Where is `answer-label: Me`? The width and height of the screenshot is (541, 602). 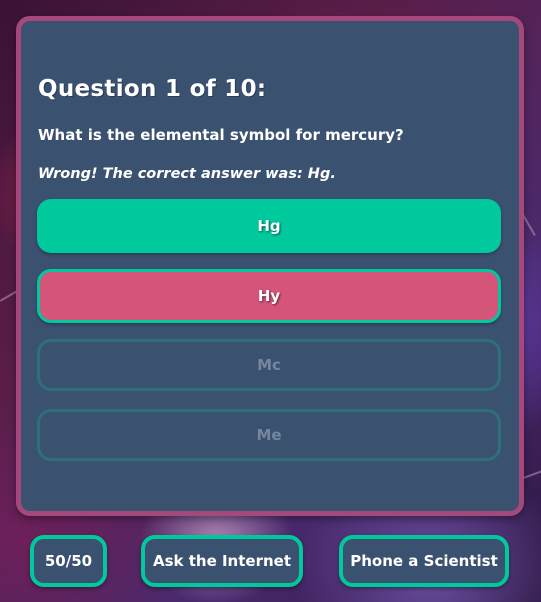 answer-label: Me is located at coordinates (269, 435).